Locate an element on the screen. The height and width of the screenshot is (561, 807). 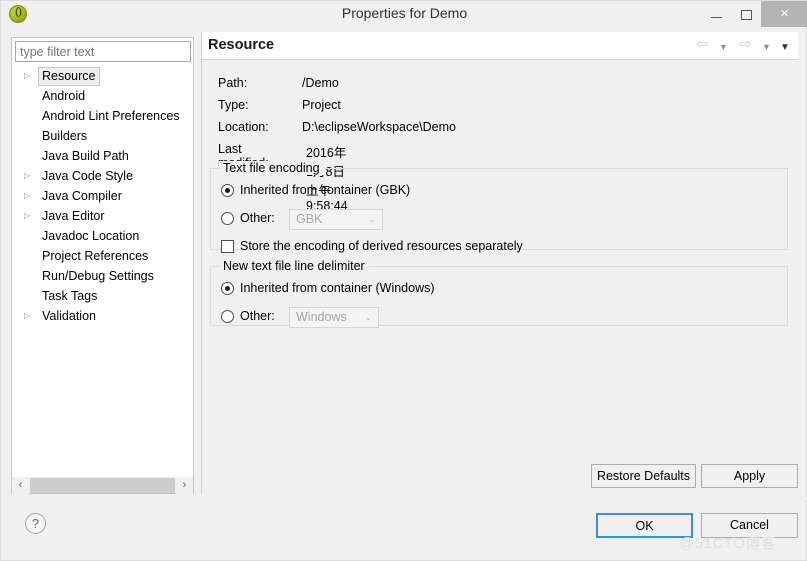
property-label: Location: is located at coordinates (243, 127).